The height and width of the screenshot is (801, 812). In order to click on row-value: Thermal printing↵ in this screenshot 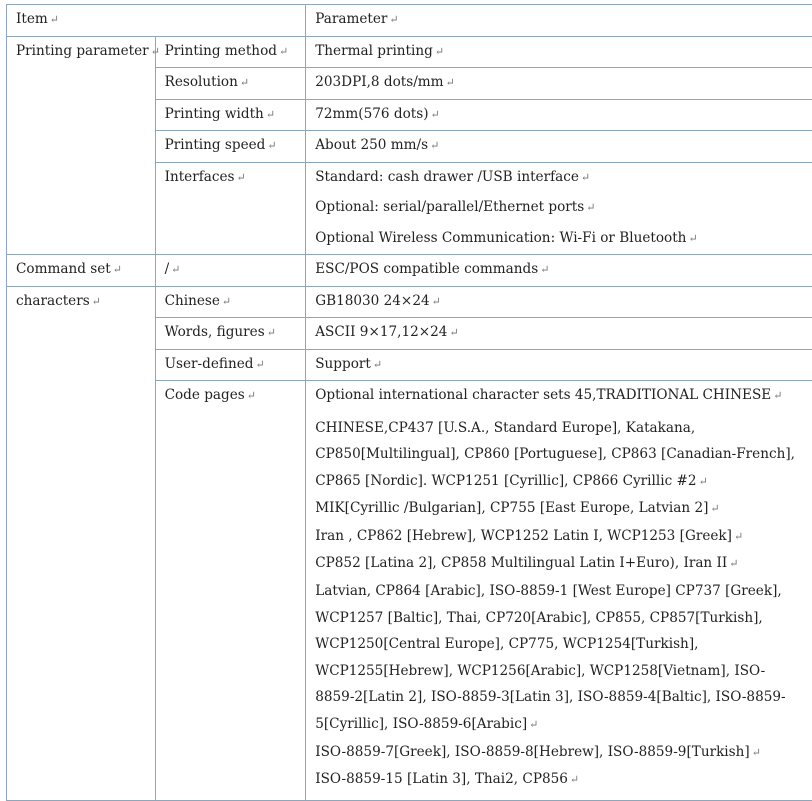, I will do `click(559, 52)`.